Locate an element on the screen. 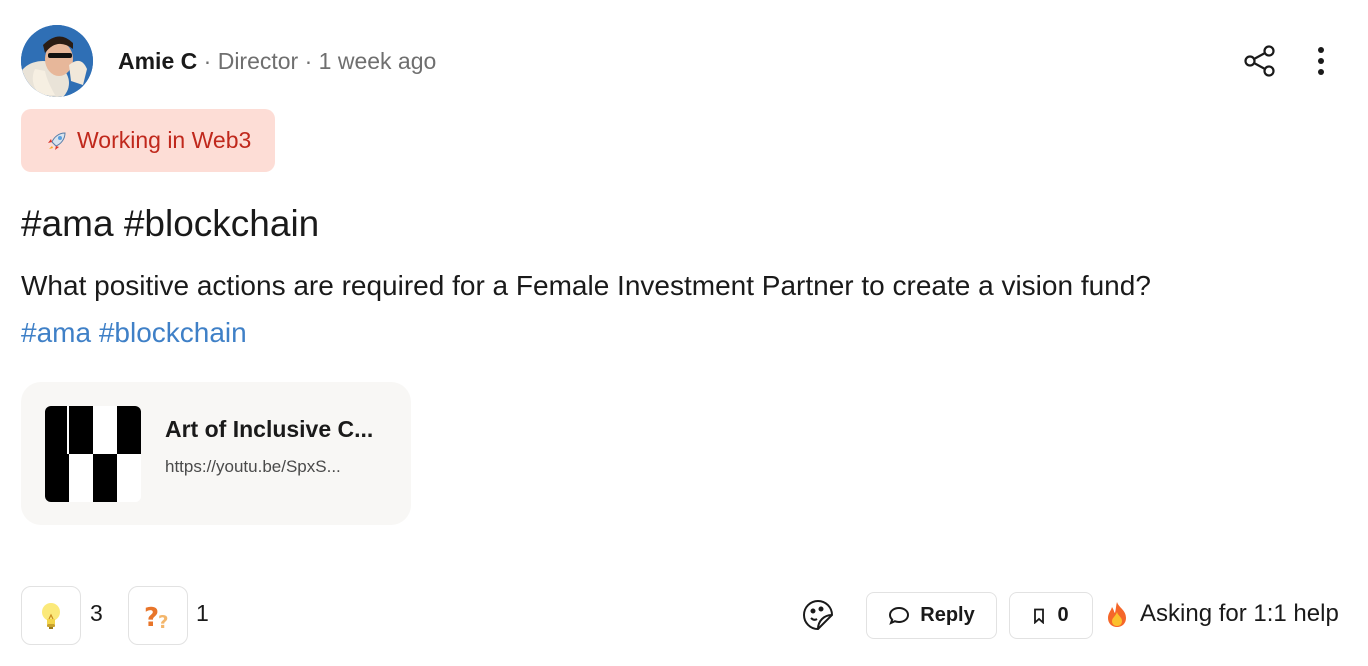  post-meta: Amie C · Director · 1 week ago is located at coordinates (277, 61).